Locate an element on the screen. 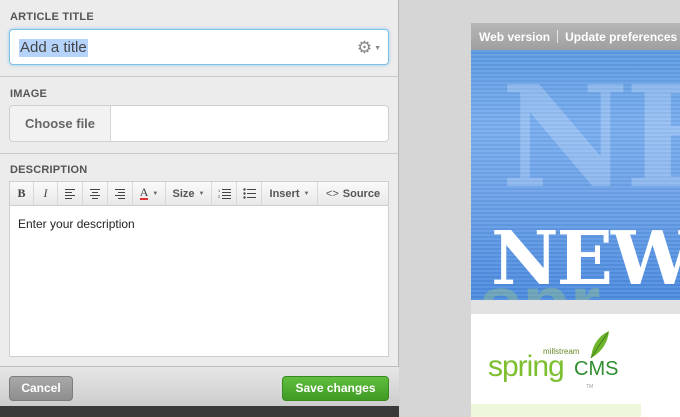 The height and width of the screenshot is (417, 680). title-settings-button: ⚙ ▼ is located at coordinates (369, 48).